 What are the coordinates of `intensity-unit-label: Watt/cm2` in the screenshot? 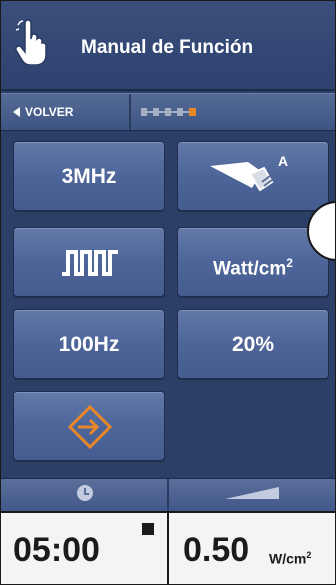 It's located at (253, 268).